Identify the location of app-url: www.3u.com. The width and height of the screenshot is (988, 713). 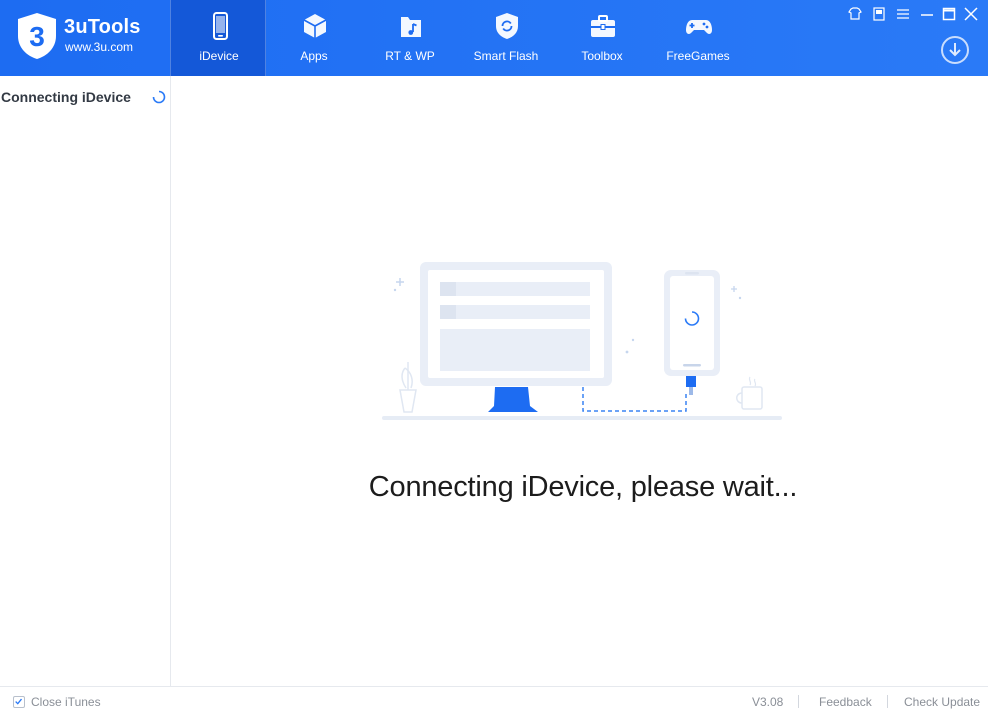
(99, 47).